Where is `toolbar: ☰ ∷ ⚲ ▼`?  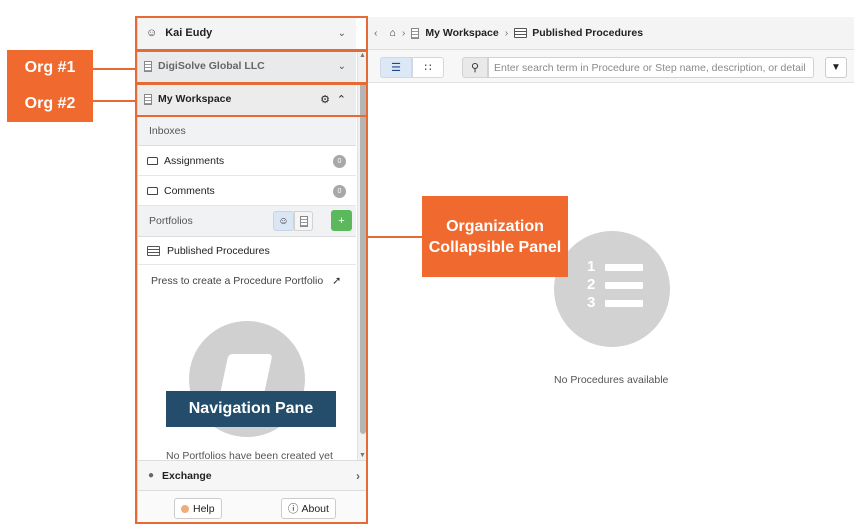 toolbar: ☰ ∷ ⚲ ▼ is located at coordinates (611, 66).